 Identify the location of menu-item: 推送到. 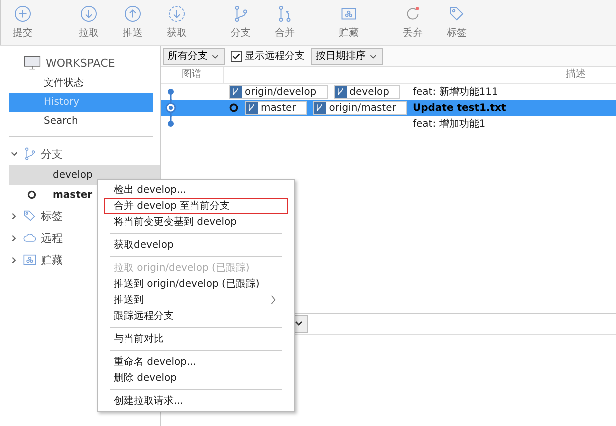
(196, 300).